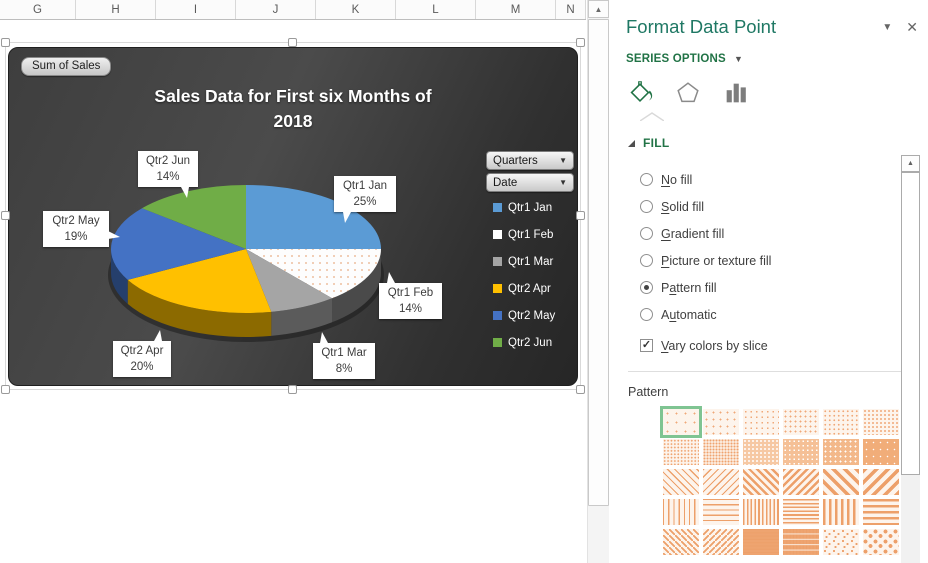 Image resolution: width=928 pixels, height=563 pixels. I want to click on series-options-chevron-icon: ▼, so click(738, 59).